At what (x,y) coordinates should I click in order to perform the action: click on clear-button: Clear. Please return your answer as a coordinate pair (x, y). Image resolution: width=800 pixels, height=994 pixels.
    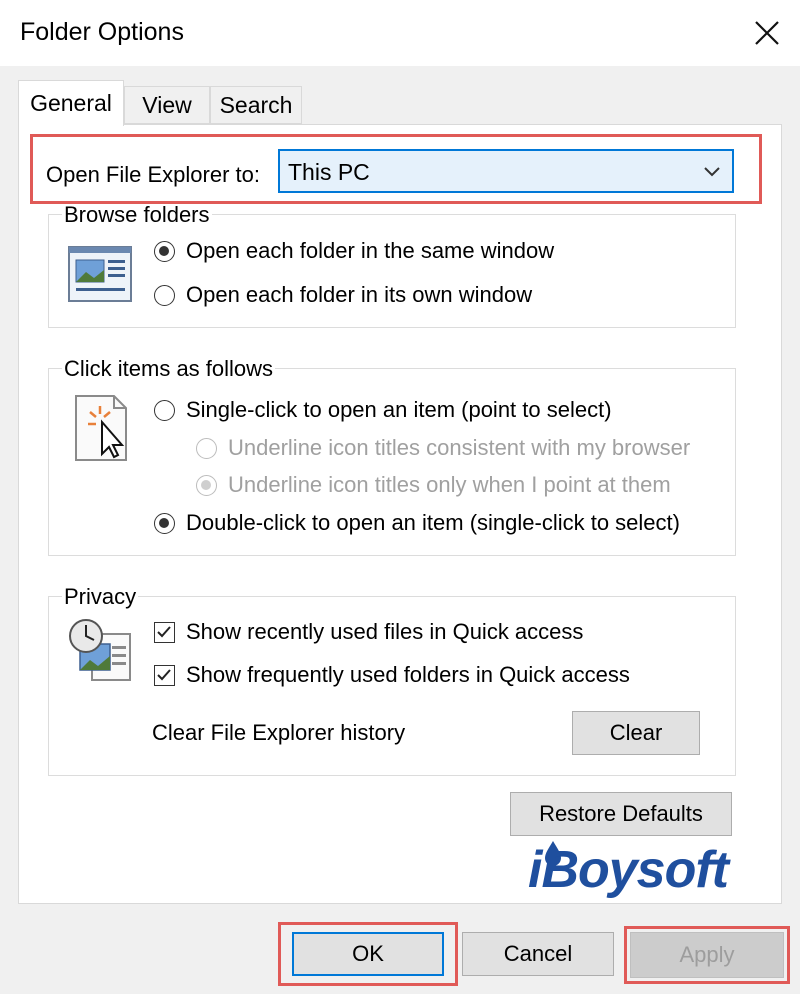
    Looking at the image, I should click on (636, 733).